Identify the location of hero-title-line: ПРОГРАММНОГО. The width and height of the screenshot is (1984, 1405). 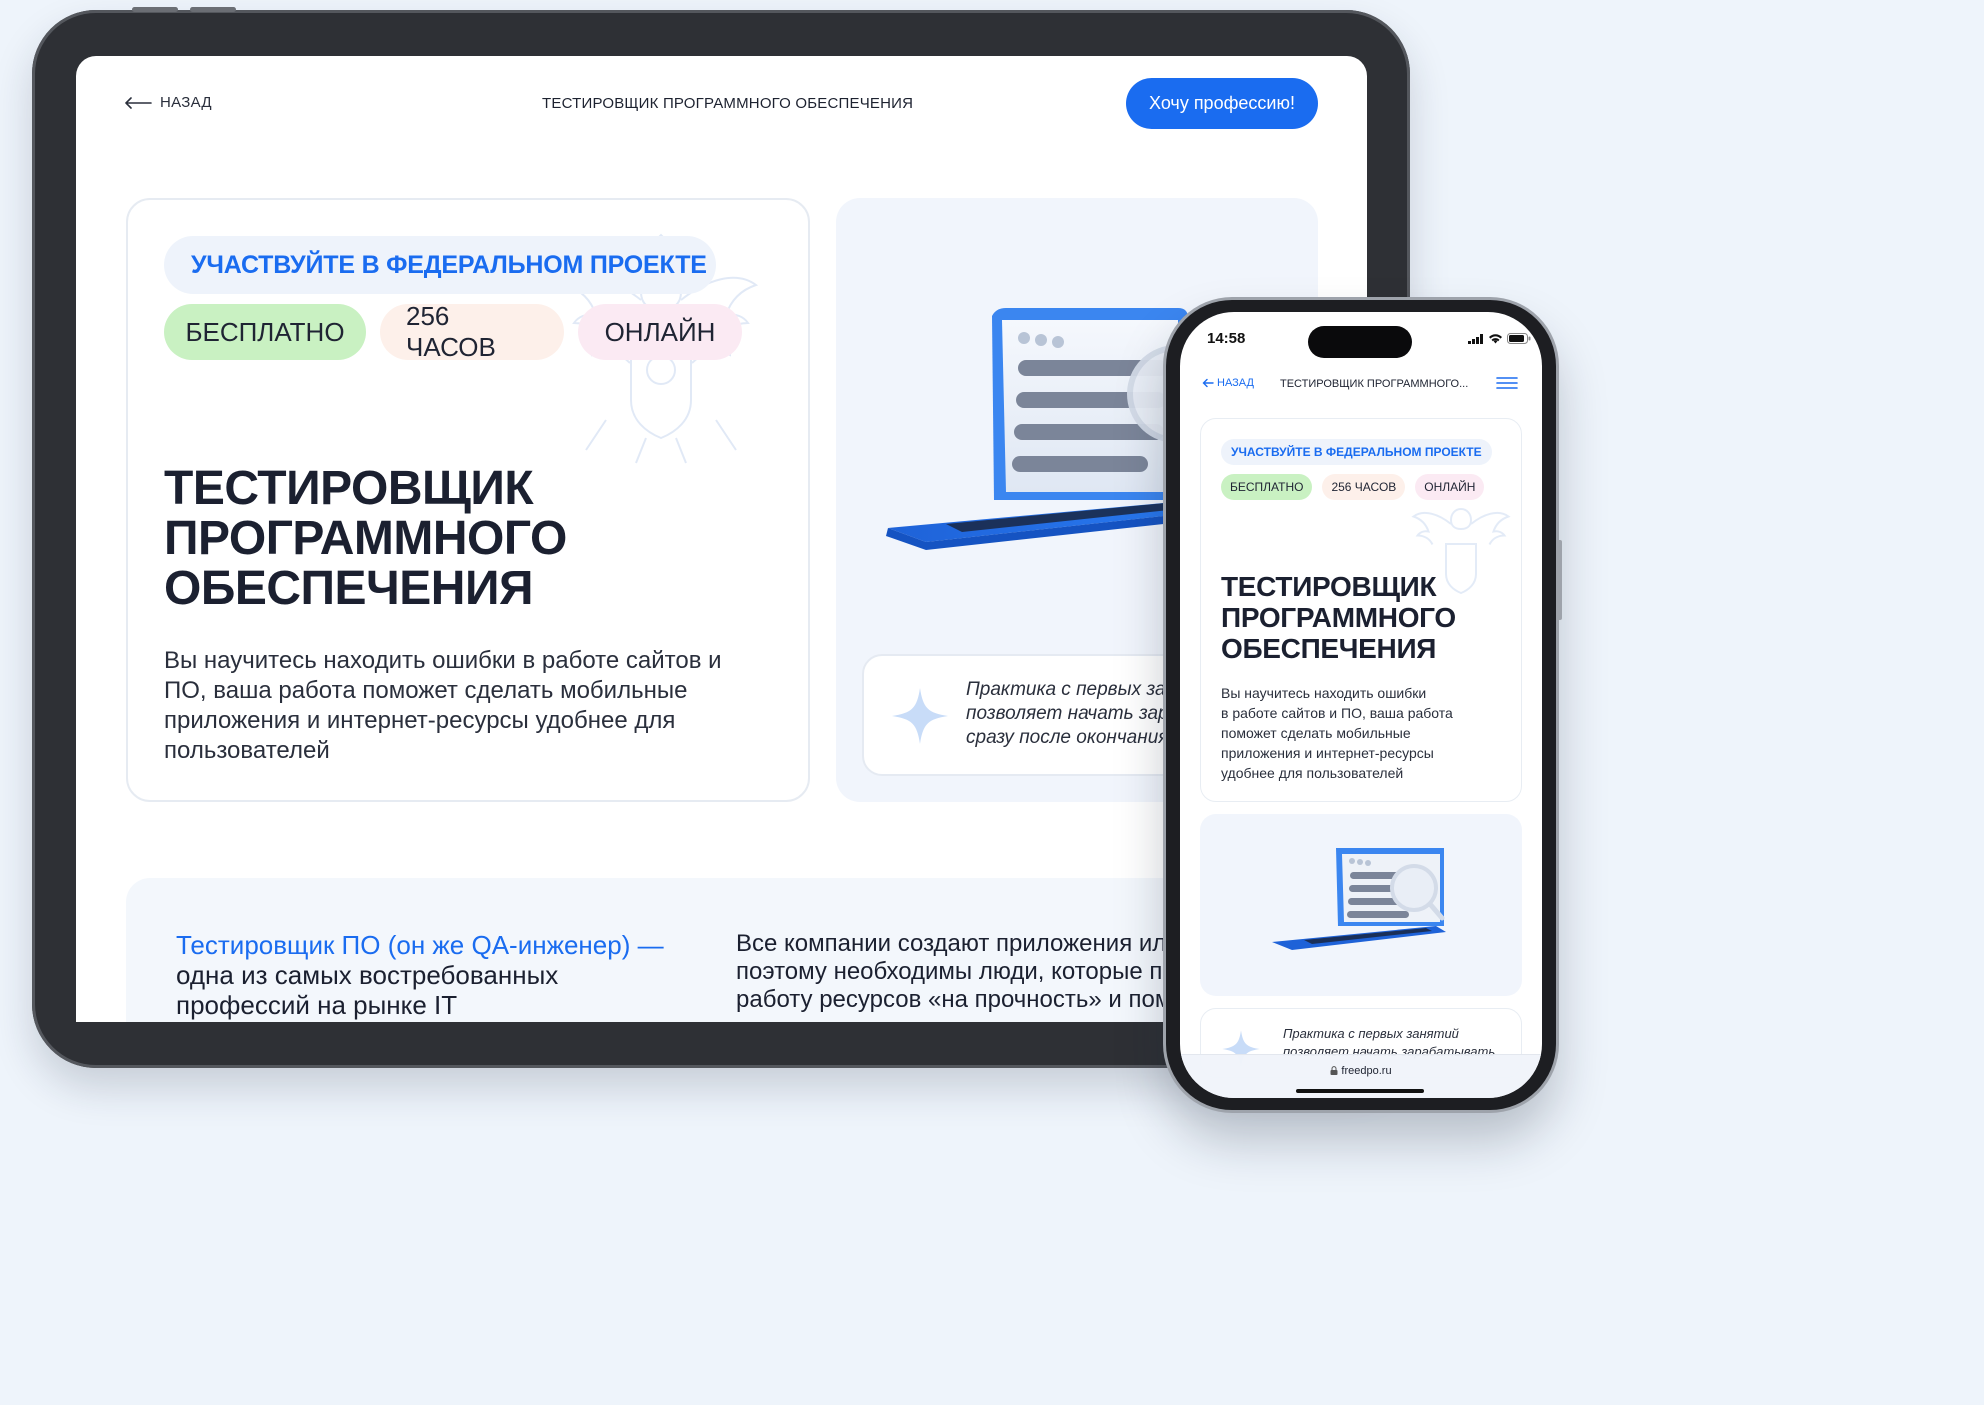
(365, 538).